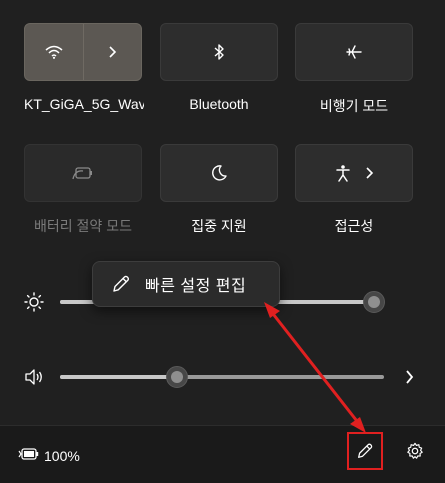 Image resolution: width=445 pixels, height=483 pixels. I want to click on wifi-label: KT_GiGA_5G_Wave, so click(84, 104).